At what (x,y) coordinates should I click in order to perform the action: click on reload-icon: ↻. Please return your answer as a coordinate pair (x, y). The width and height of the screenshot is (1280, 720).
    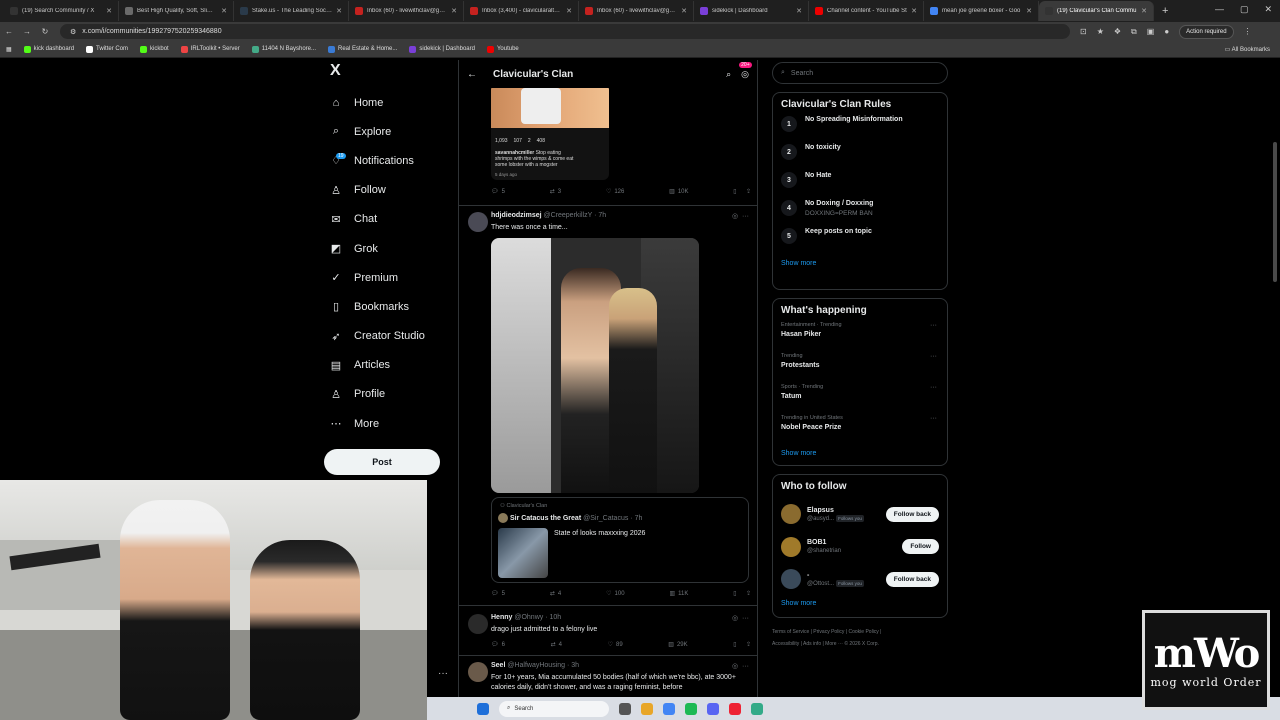
    Looking at the image, I should click on (45, 31).